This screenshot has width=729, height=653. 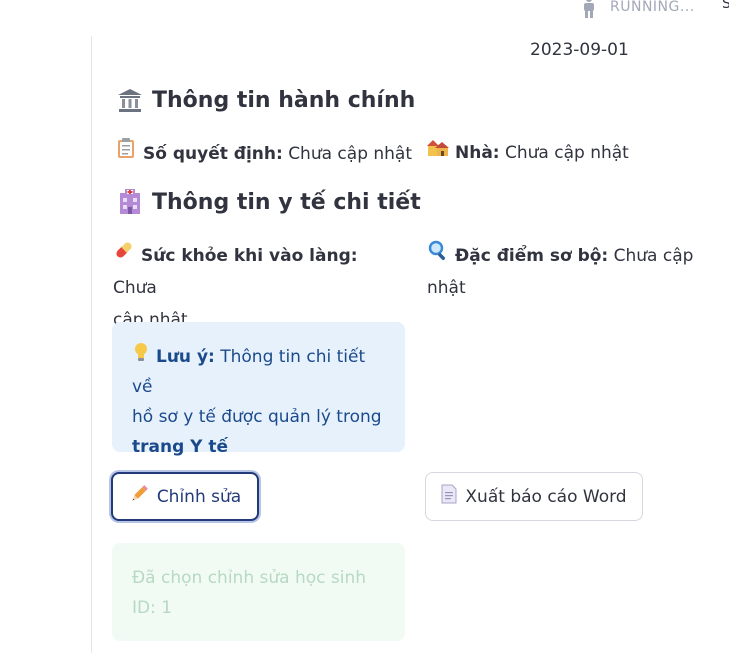 I want to click on house-label: Nhà:, so click(x=477, y=153).